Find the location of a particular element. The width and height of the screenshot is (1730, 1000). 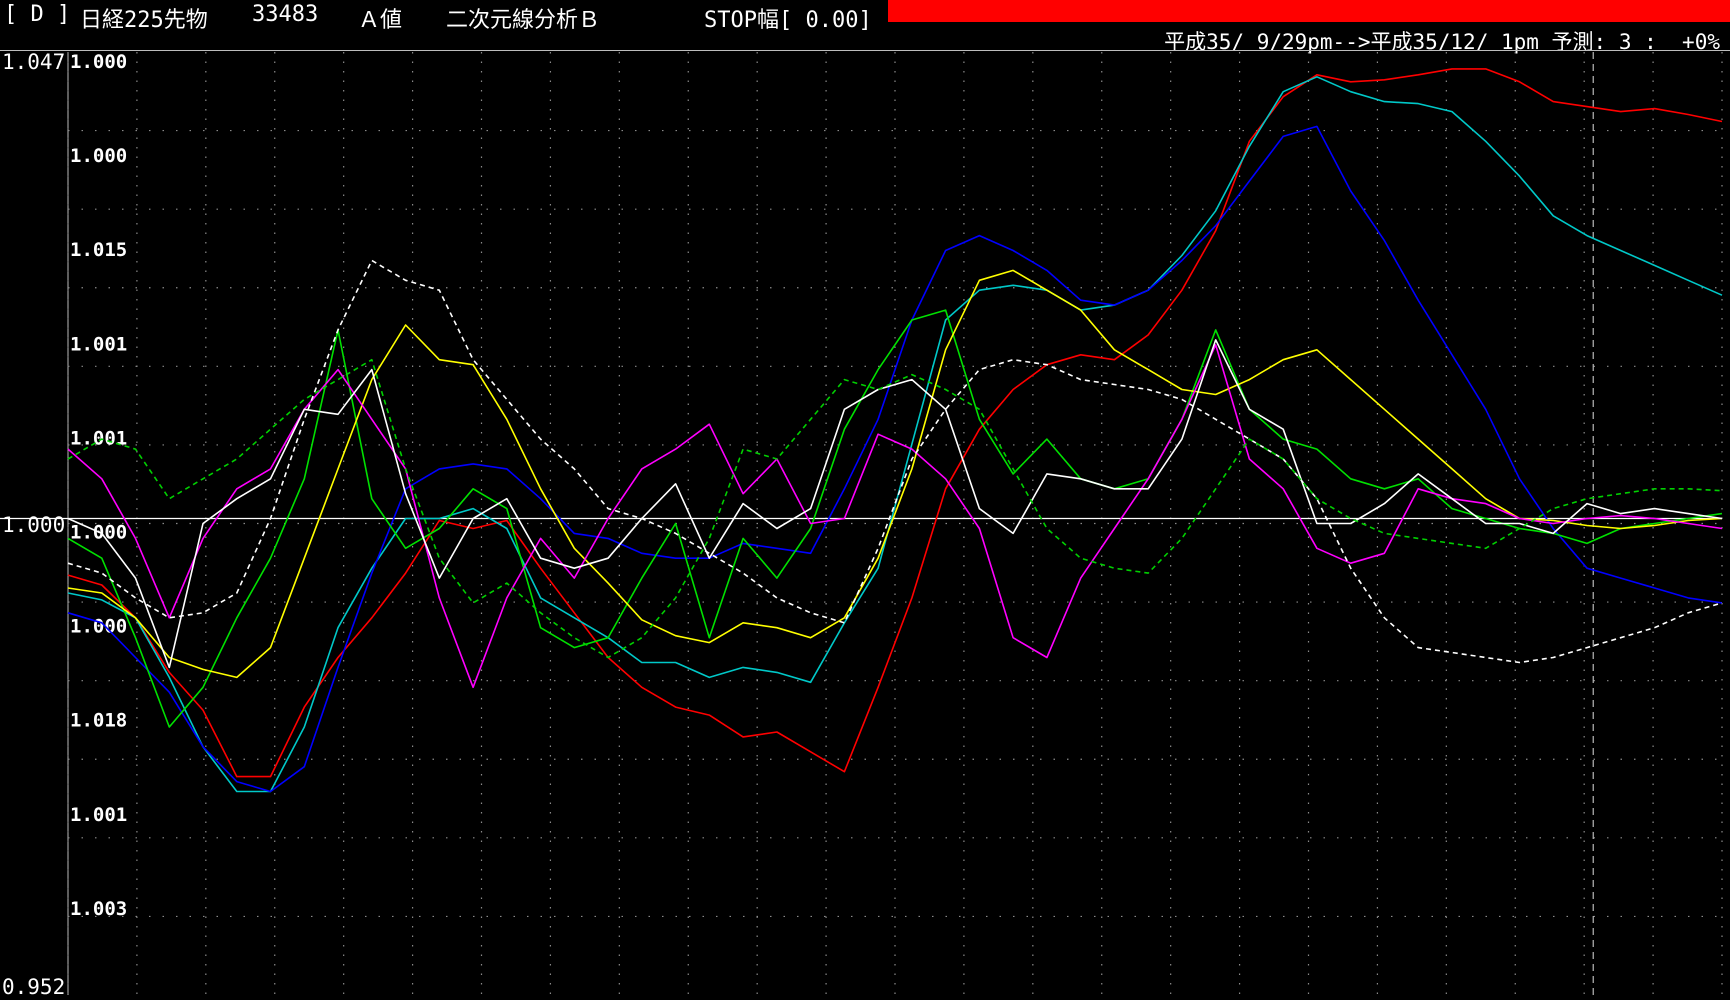

inner-axis-label: 1.003 is located at coordinates (98, 909).